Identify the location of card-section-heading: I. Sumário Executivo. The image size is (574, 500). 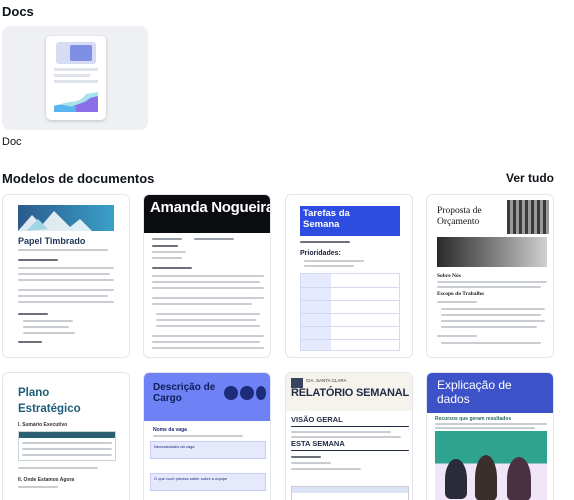
(43, 425).